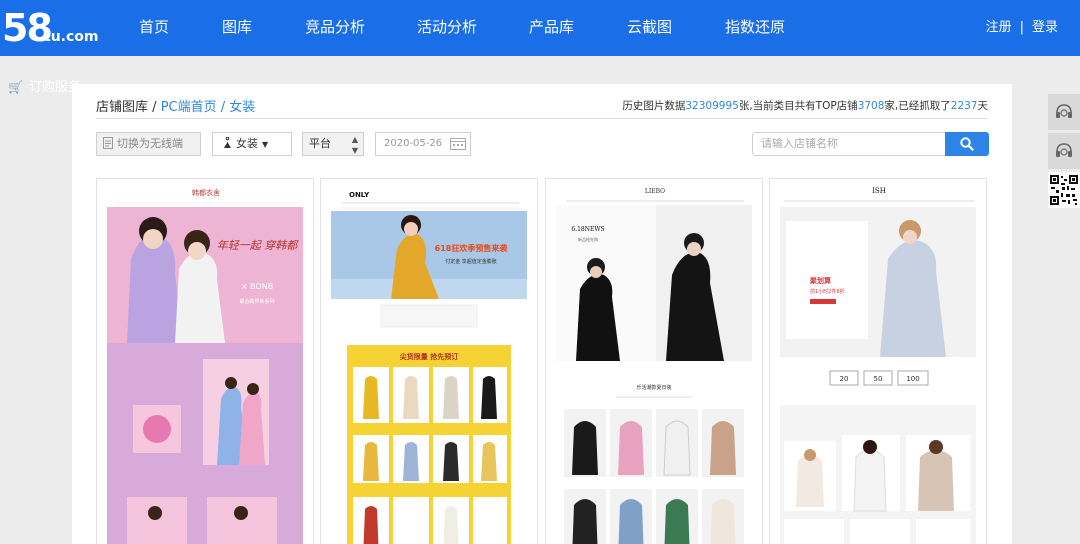 The image size is (1080, 544). What do you see at coordinates (471, 261) in the screenshot?
I see `tile2-subtext: 付定金 享超值定金膨胀` at bounding box center [471, 261].